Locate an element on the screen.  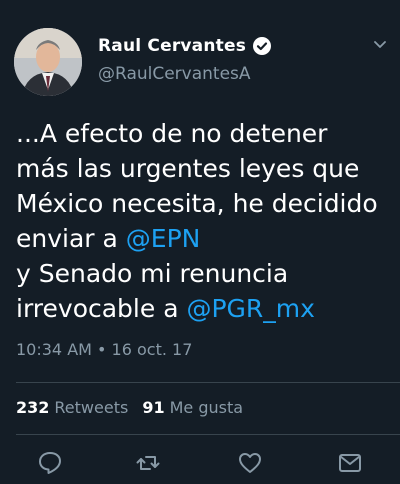
author-info: Raul Cervantes @RaulCervantesA is located at coordinates (185, 59).